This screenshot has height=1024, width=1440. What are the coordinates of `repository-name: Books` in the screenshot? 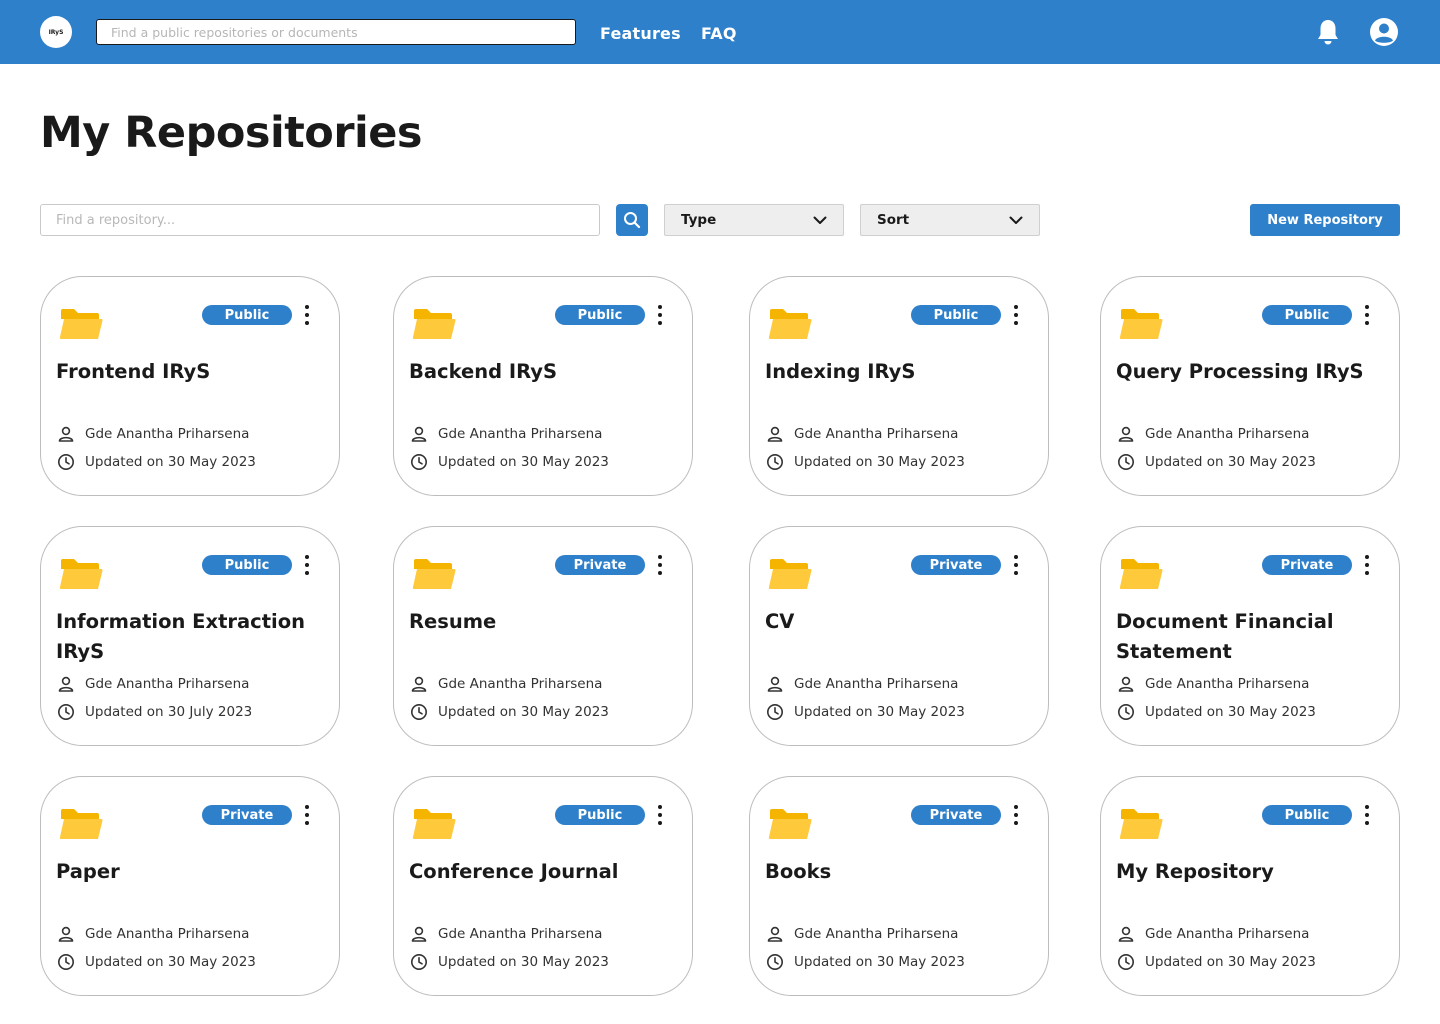 It's located at (901, 872).